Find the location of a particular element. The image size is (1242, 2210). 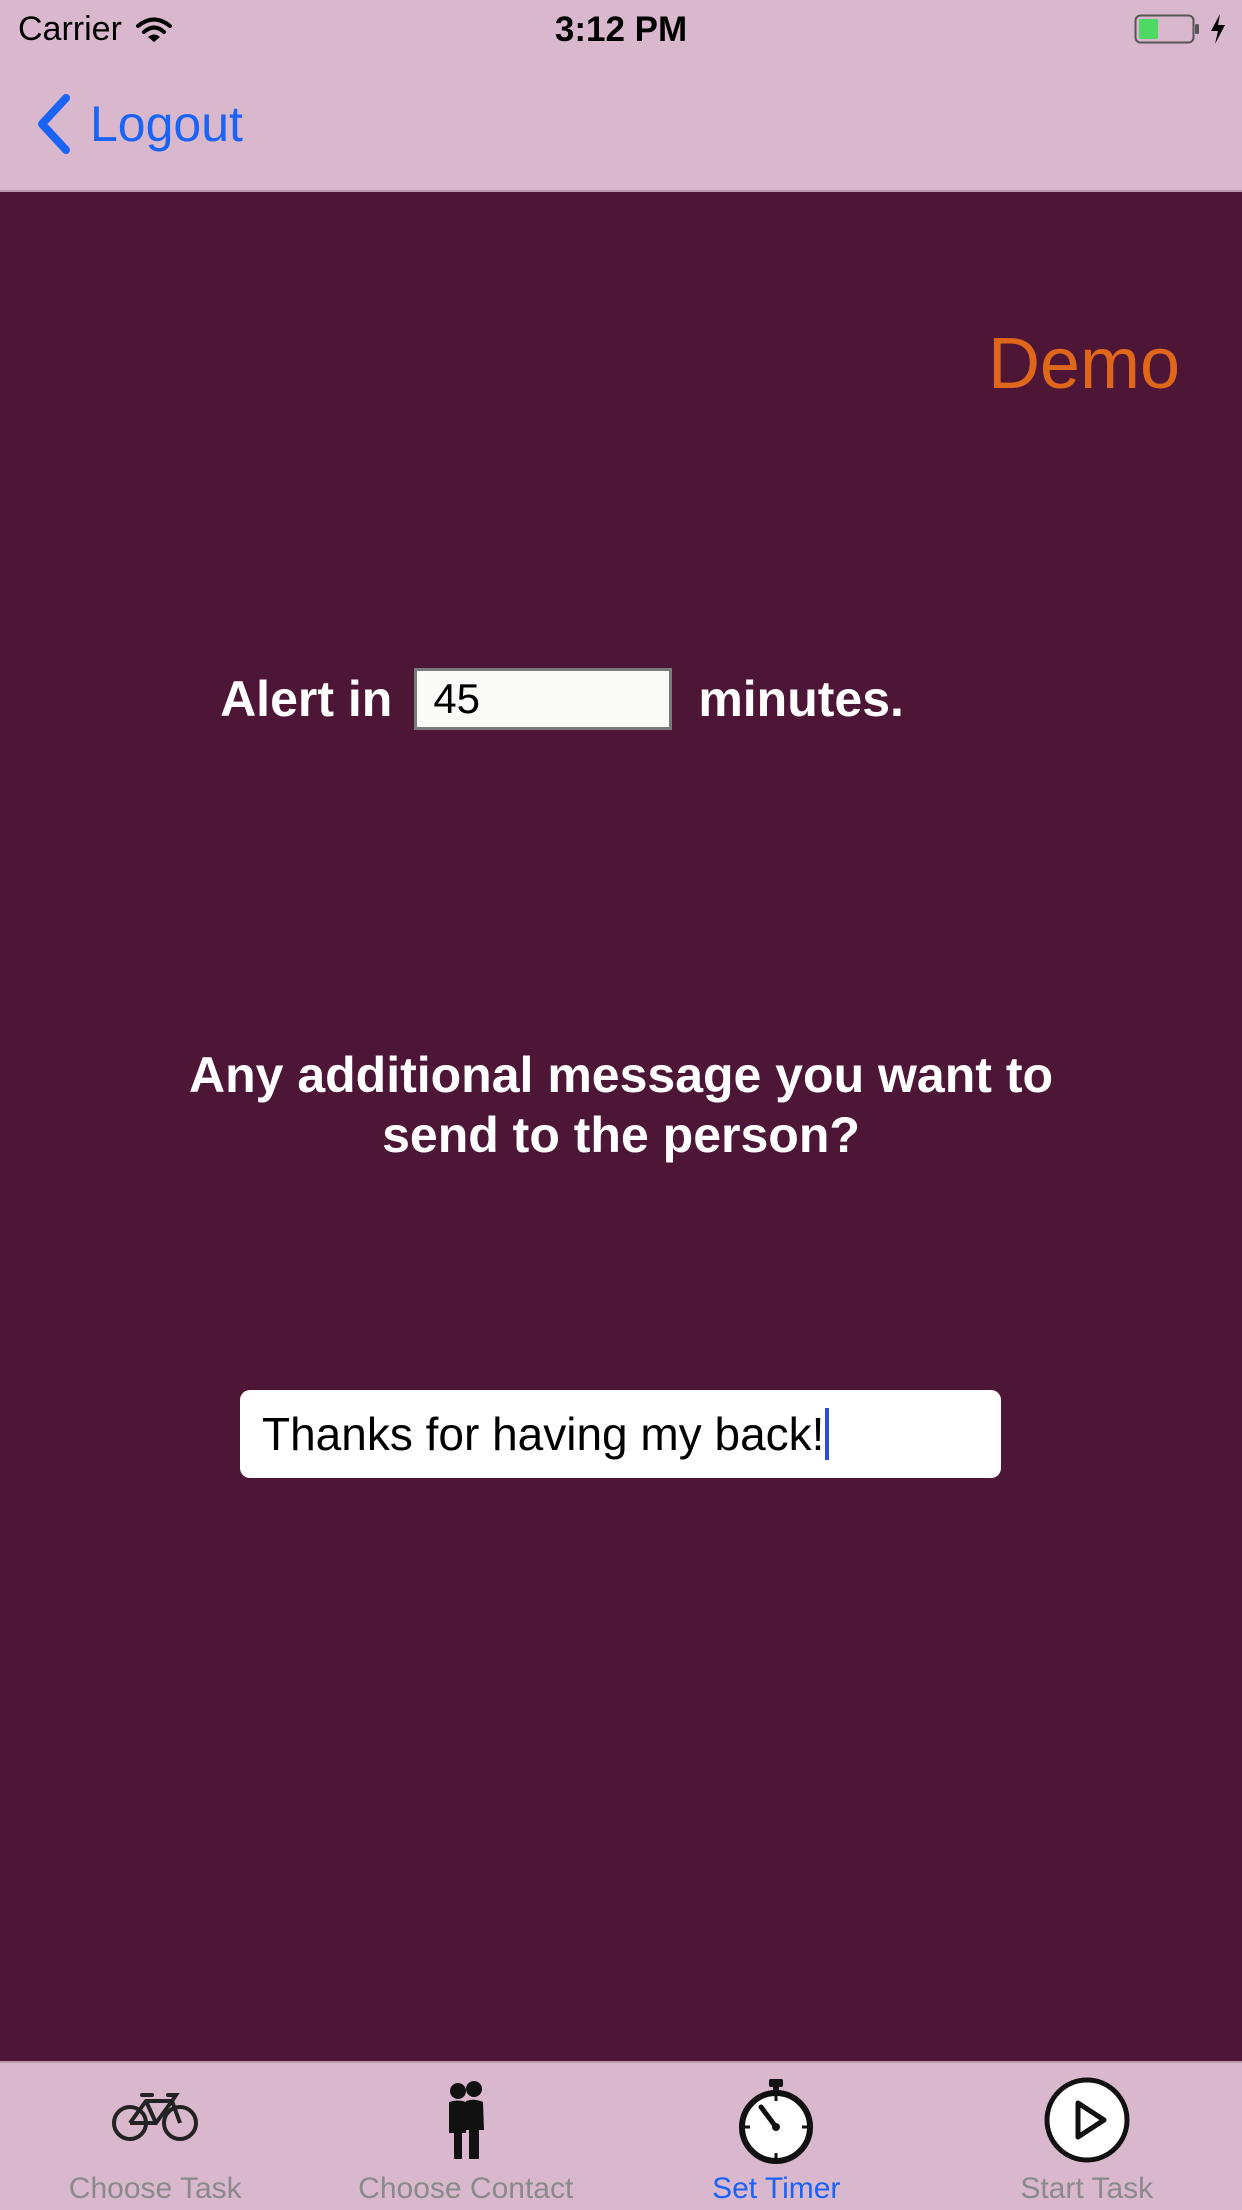

people-icon is located at coordinates (466, 2120).